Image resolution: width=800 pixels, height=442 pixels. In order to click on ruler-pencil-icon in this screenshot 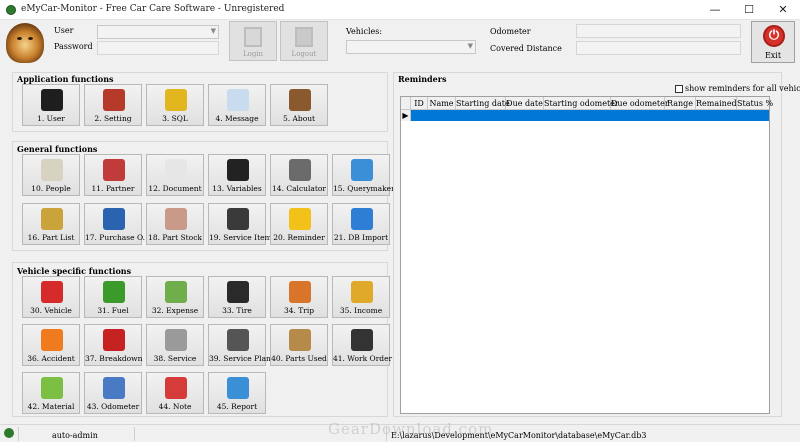, I will do `click(114, 388)`.